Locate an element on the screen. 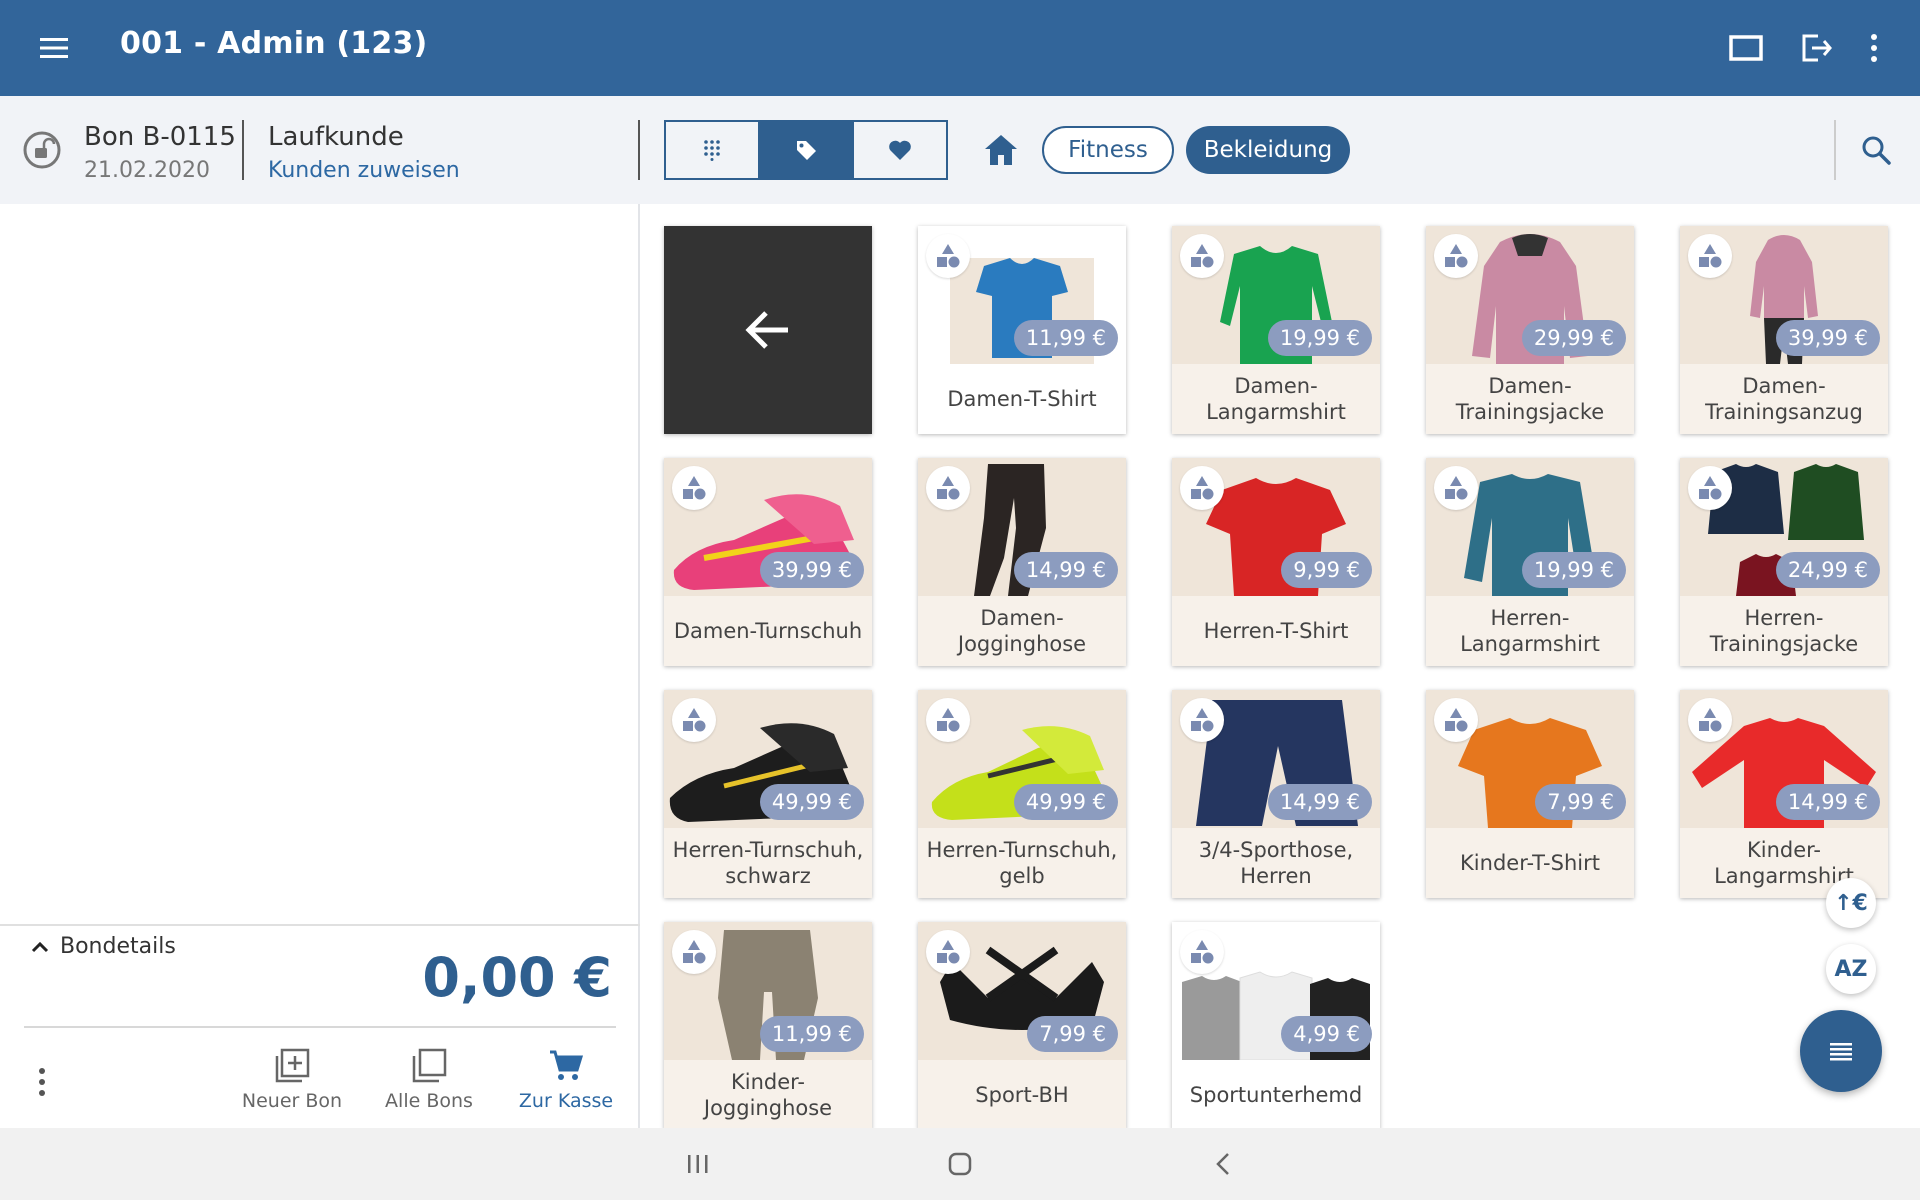 Image resolution: width=1920 pixels, height=1200 pixels. price-badge: 39,99 € is located at coordinates (811, 570).